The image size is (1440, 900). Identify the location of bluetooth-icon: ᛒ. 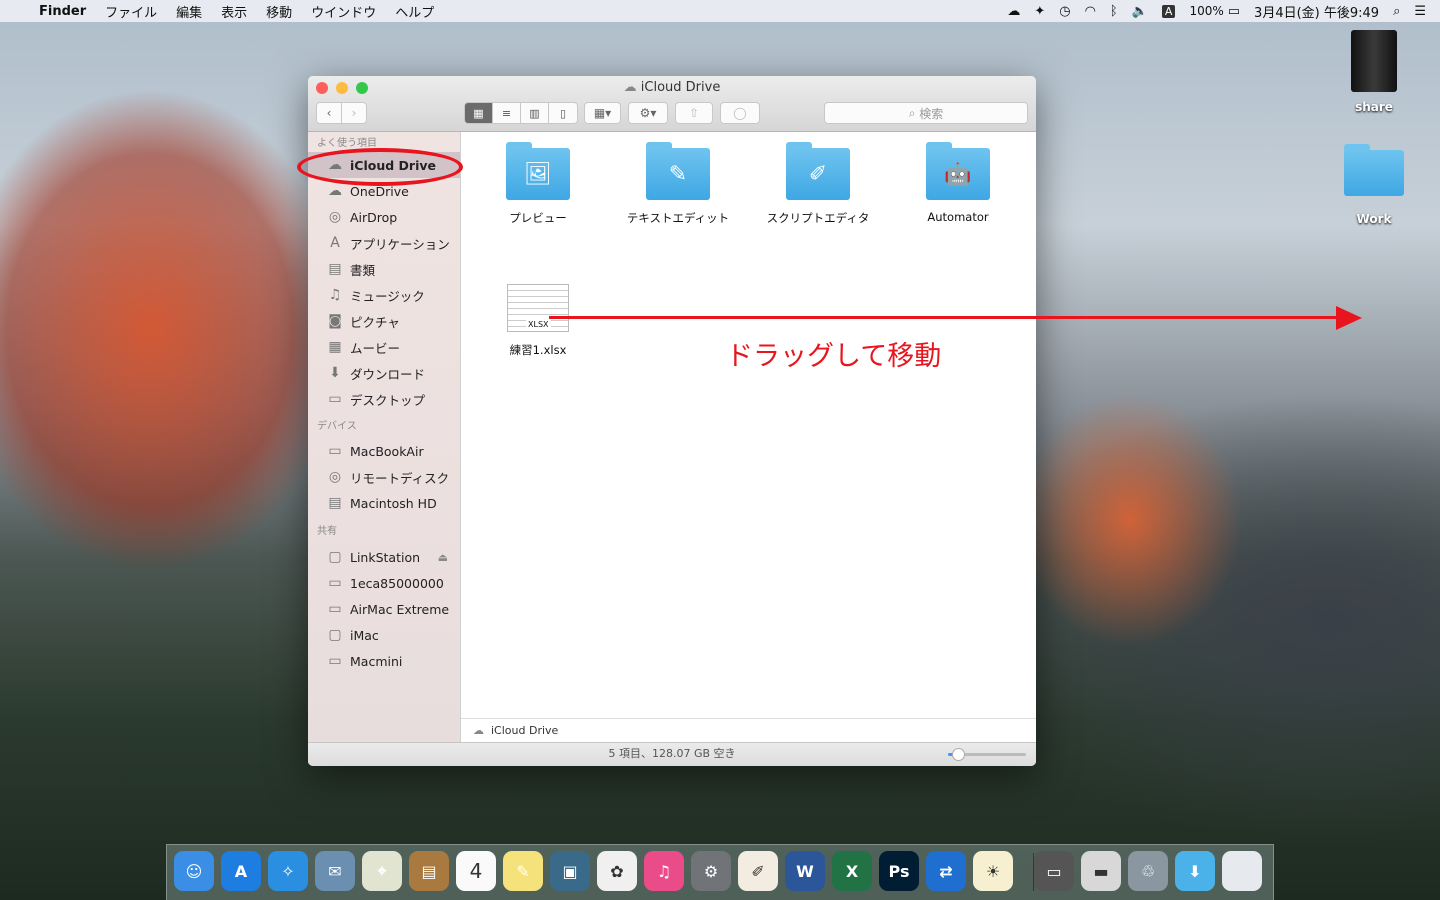
(1114, 11).